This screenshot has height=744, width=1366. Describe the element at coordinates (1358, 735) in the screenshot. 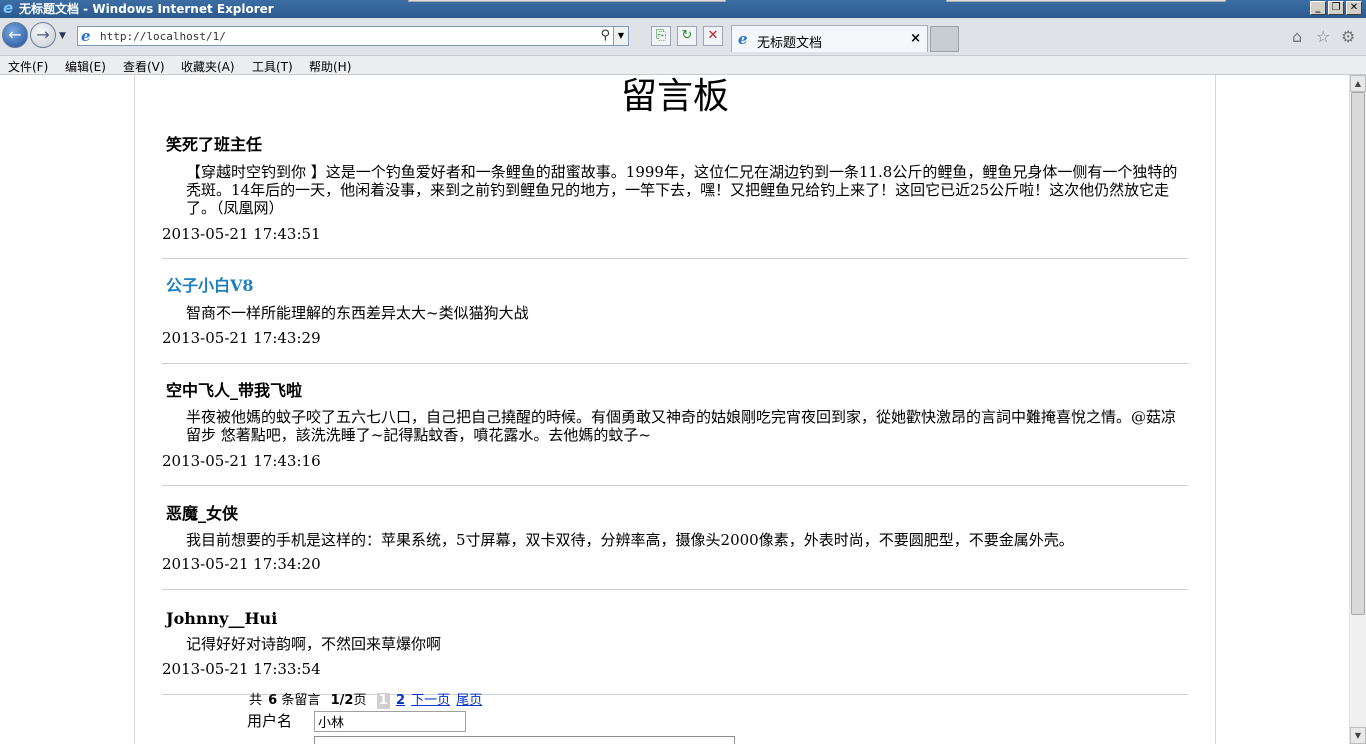

I see `scroll-down-arrow-icon: ▼` at that location.